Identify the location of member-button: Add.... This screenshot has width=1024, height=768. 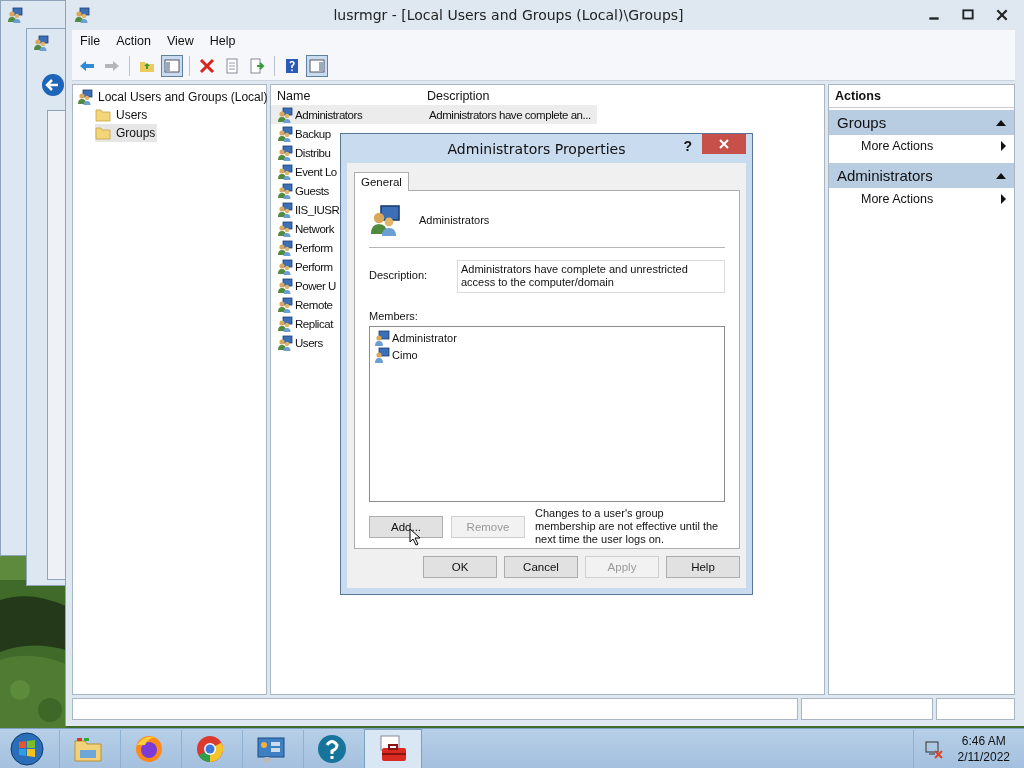
(406, 526).